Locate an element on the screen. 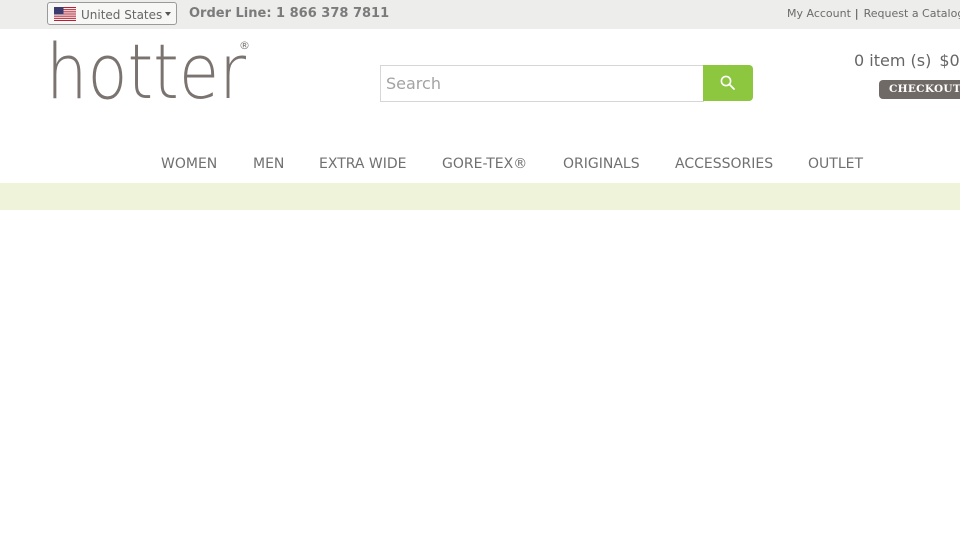  my-account-link: My Account is located at coordinates (819, 13).